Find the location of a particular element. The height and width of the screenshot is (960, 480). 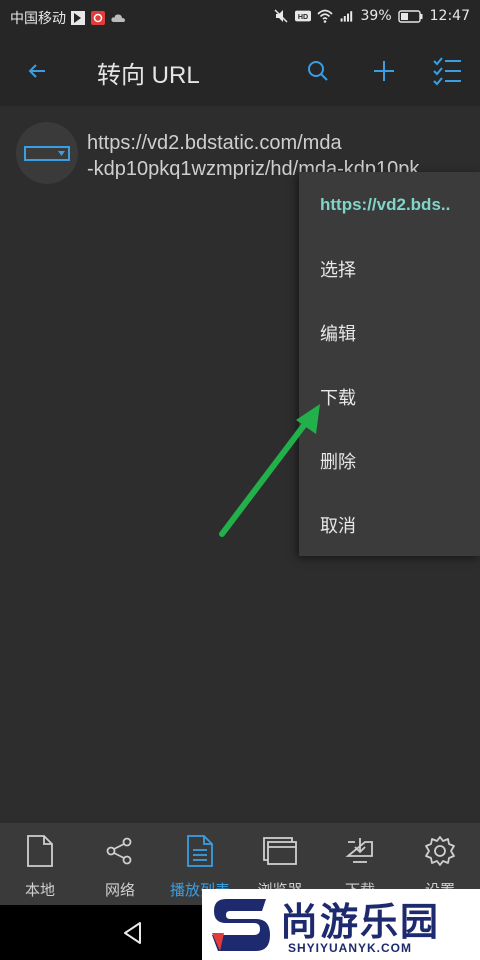

app-bar: 转向 URL is located at coordinates (240, 70).